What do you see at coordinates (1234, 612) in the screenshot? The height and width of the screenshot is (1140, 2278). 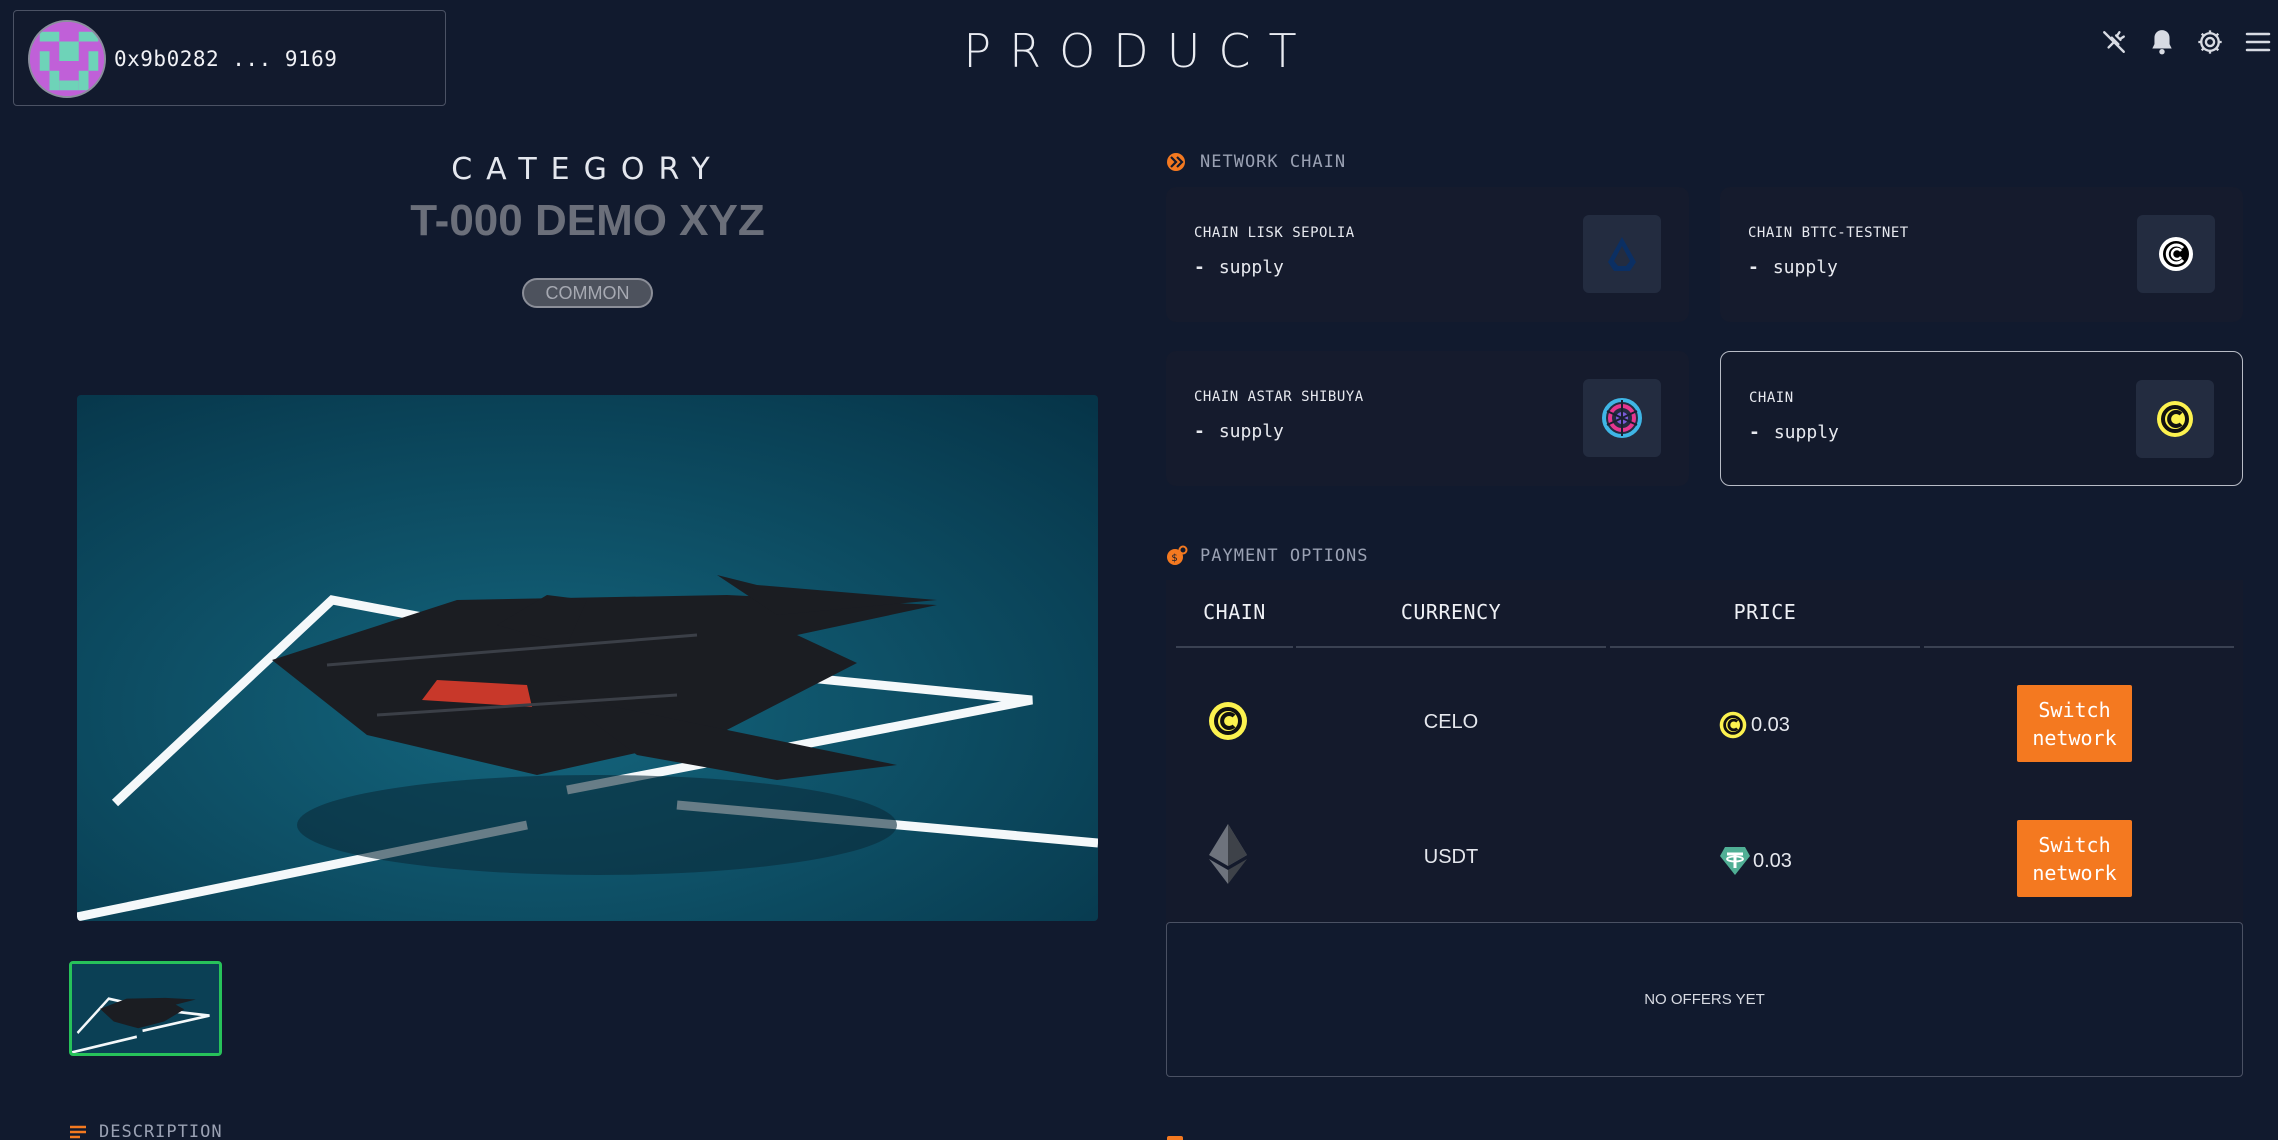 I see `column-header-chain: CHAIN` at bounding box center [1234, 612].